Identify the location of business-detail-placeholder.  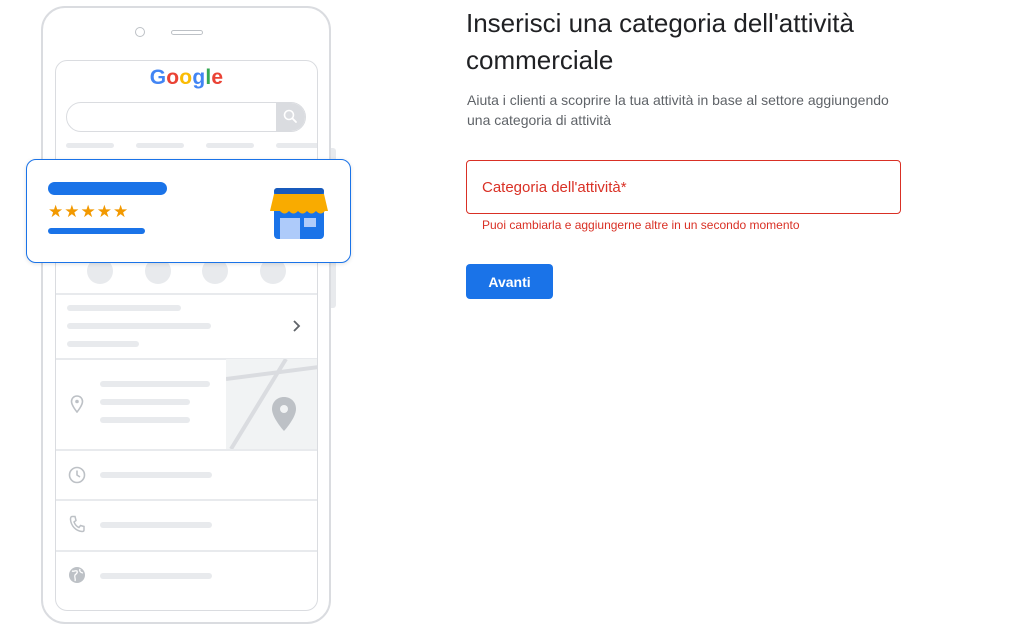
(96, 231).